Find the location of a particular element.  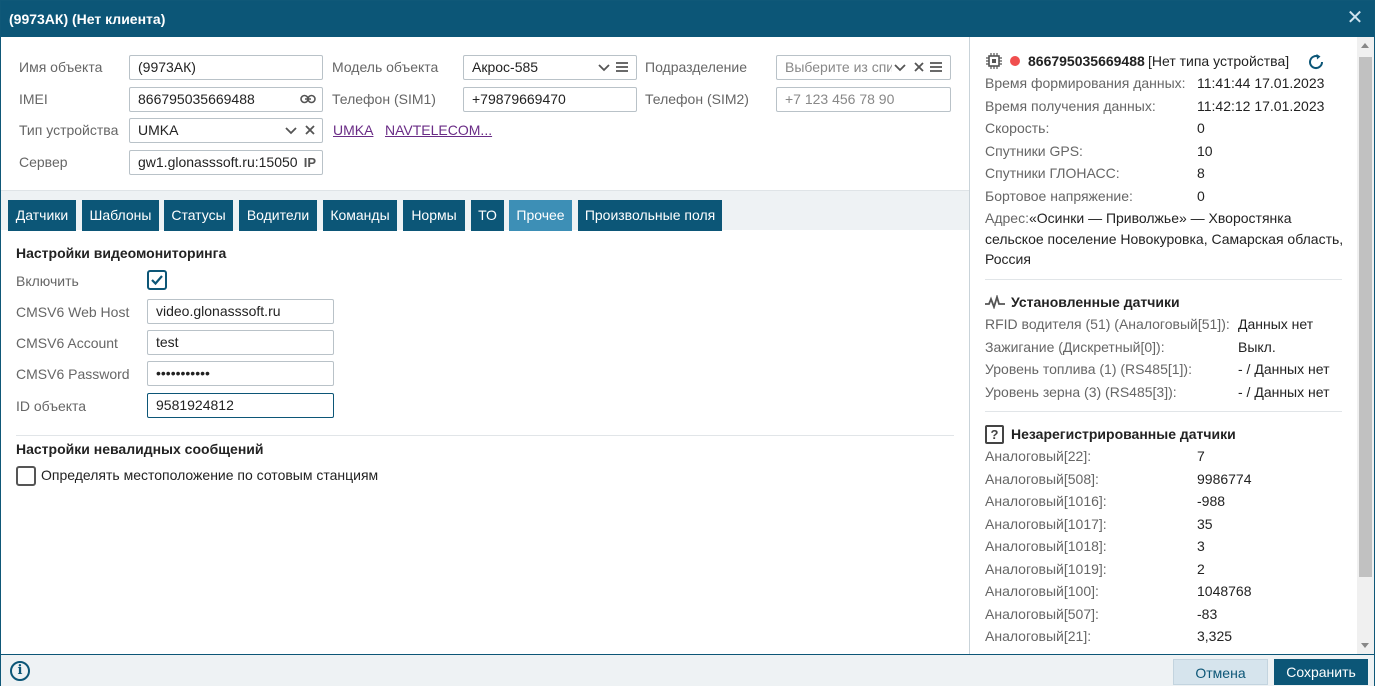

ip-badge: IP is located at coordinates (308, 162).